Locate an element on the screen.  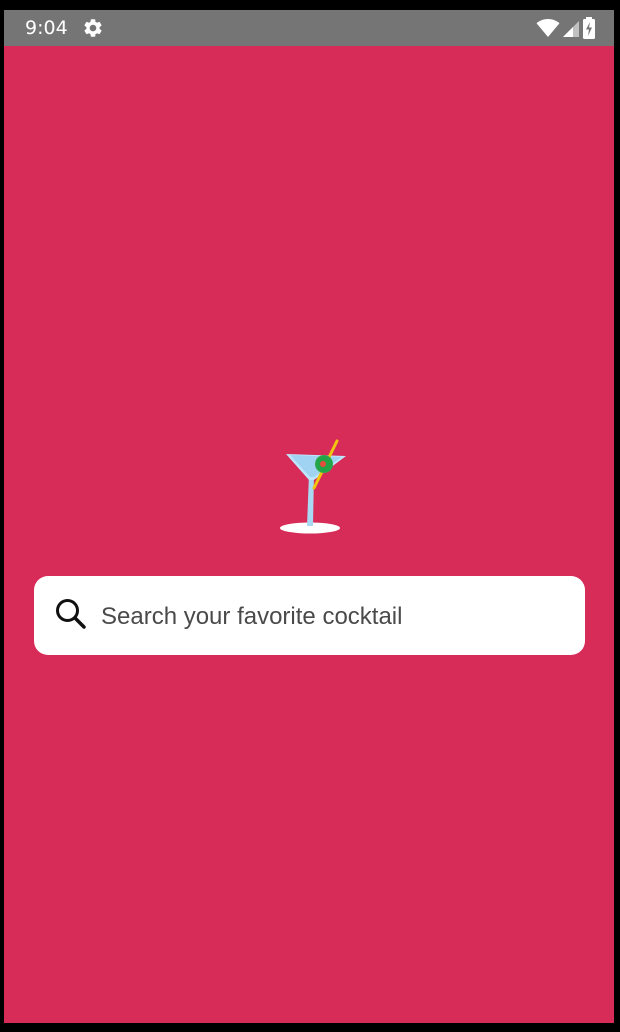
search-icon is located at coordinates (71, 614).